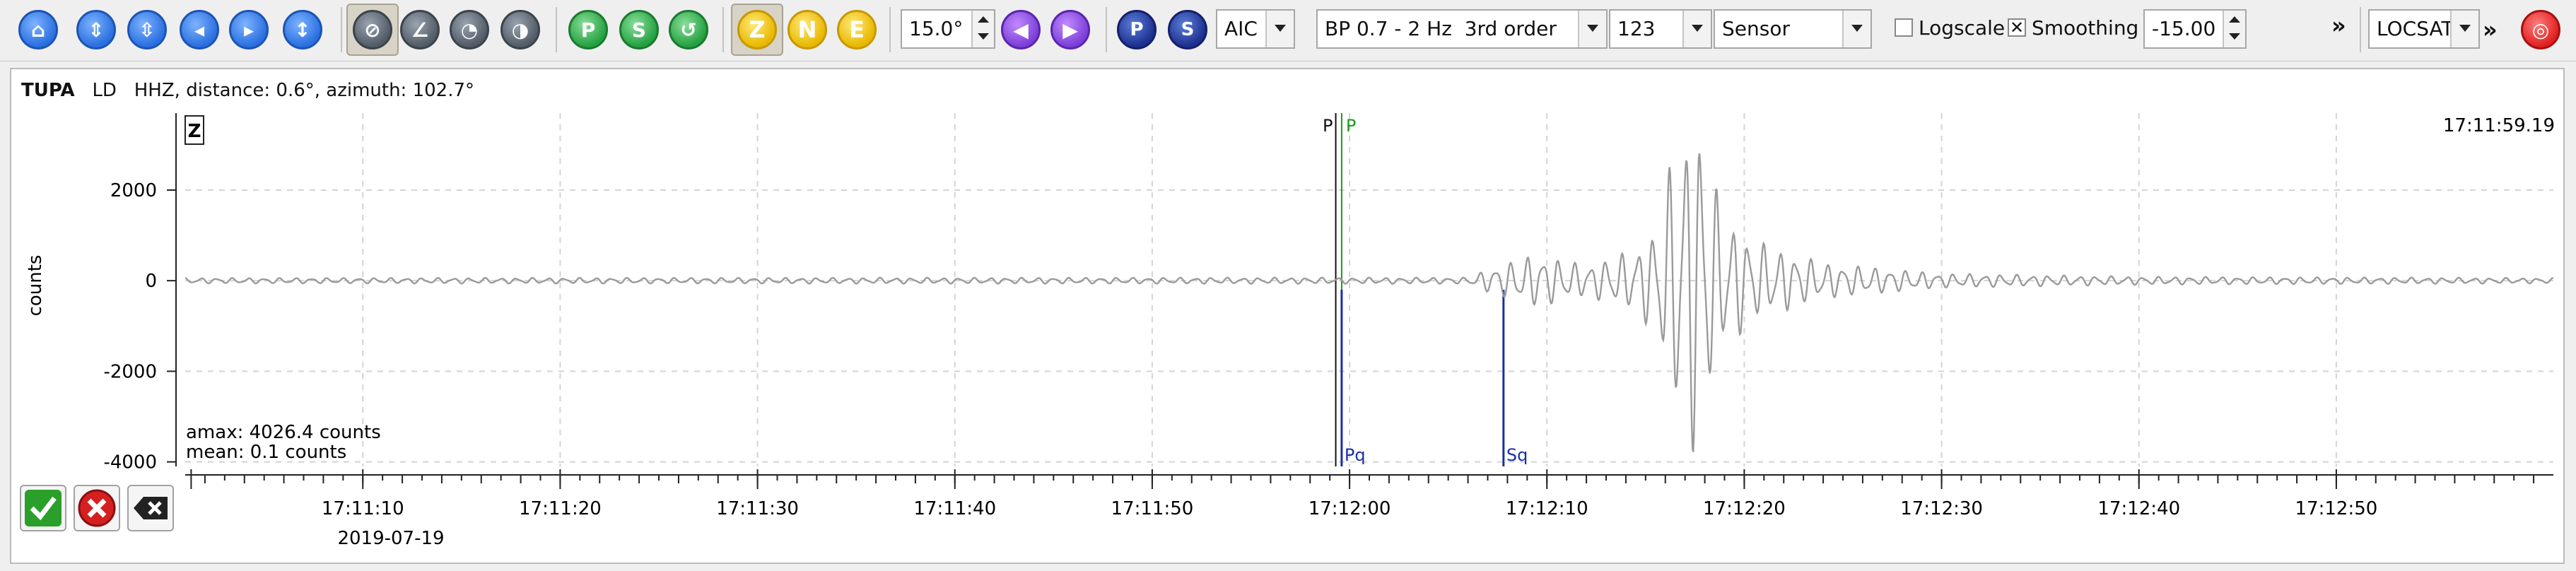 The width and height of the screenshot is (2576, 571). I want to click on reject-icon, so click(97, 508).